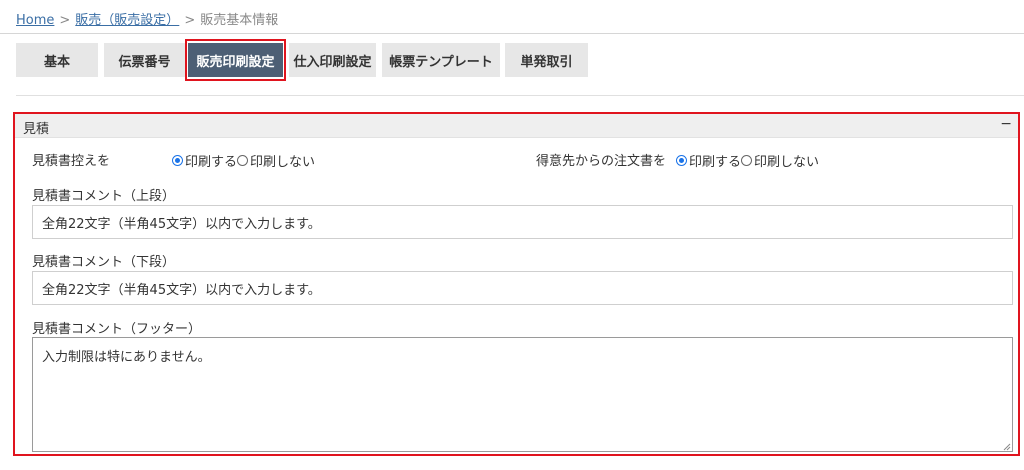  What do you see at coordinates (35, 20) in the screenshot?
I see `breadcrumb-home-link: Home` at bounding box center [35, 20].